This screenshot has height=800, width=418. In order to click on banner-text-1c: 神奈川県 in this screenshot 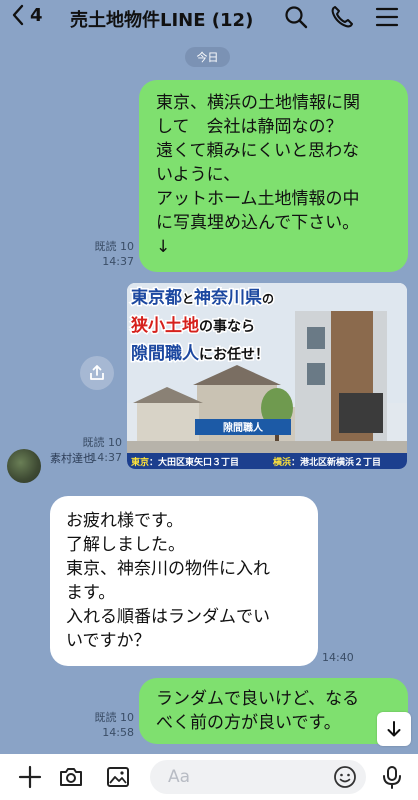, I will do `click(228, 297)`.